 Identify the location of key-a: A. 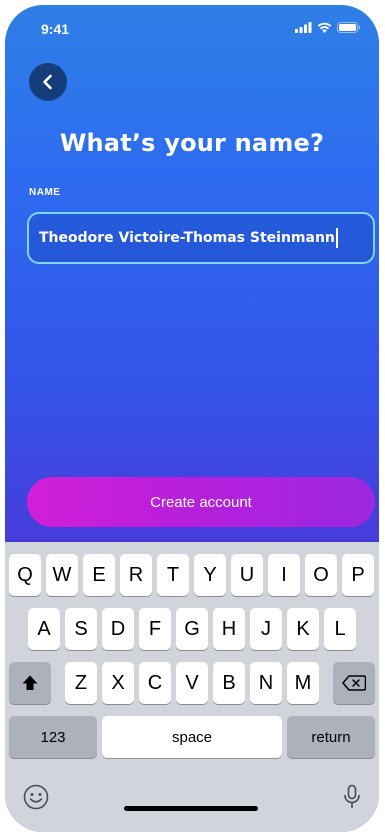
(44, 629).